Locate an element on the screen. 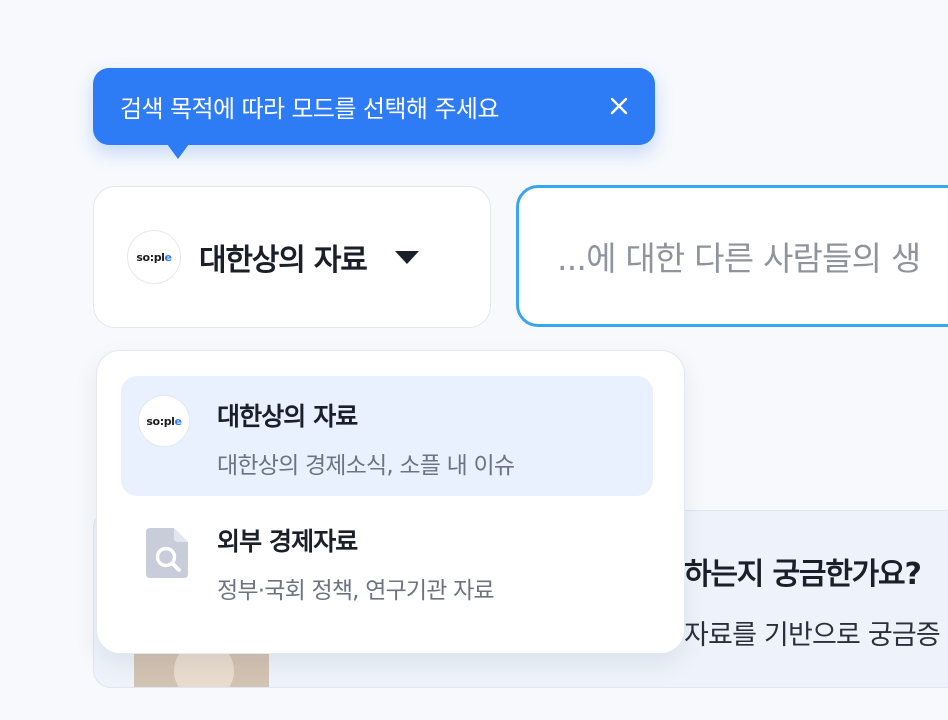  mode-select-button: so:ple 대한상의 자료 is located at coordinates (292, 257).